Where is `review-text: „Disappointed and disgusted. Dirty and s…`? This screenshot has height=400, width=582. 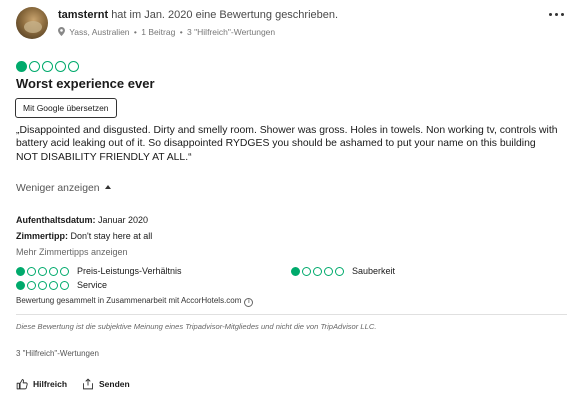 review-text: „Disappointed and disgusted. Dirty and s… is located at coordinates (287, 137).